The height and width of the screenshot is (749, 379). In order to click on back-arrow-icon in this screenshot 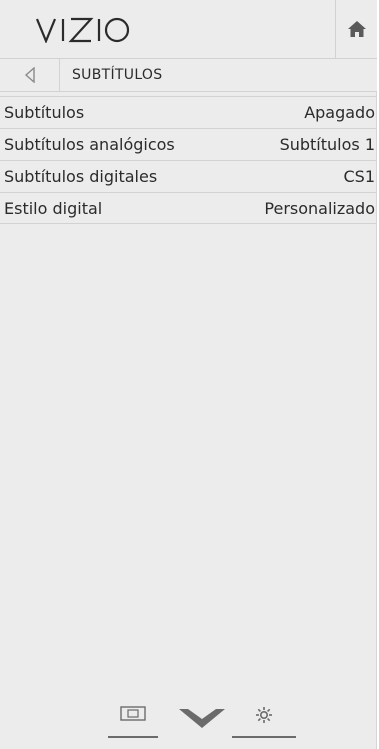, I will do `click(29, 75)`.